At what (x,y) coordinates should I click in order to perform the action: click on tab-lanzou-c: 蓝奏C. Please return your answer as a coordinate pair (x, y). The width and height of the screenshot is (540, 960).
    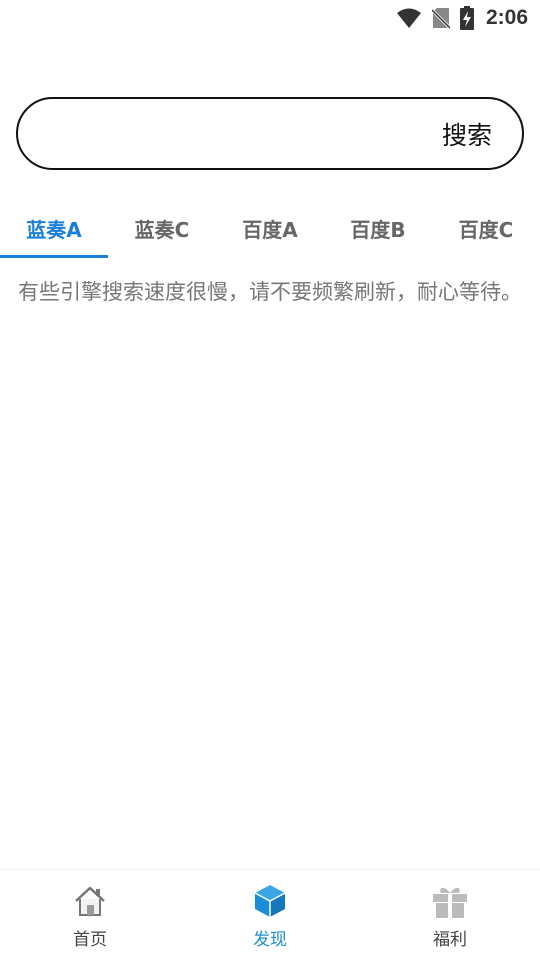
    Looking at the image, I should click on (162, 228).